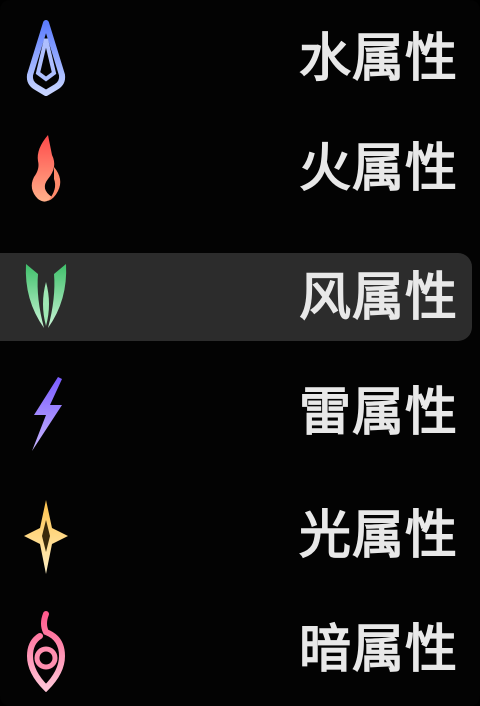 Image resolution: width=480 pixels, height=706 pixels. Describe the element at coordinates (46, 59) in the screenshot. I see `water-drop-icon` at that location.